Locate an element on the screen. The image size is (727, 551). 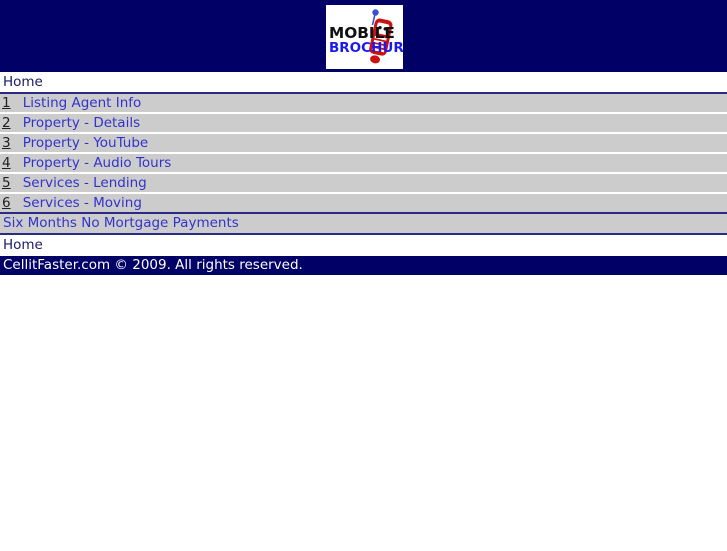
breadcrumb-home-top: Home is located at coordinates (363, 83).